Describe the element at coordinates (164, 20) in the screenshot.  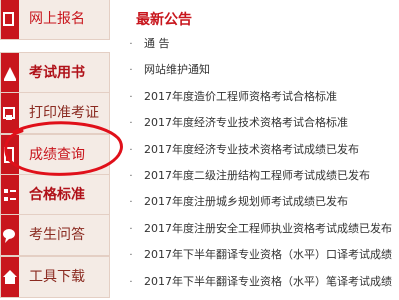
I see `announcement-title: 最新公告` at that location.